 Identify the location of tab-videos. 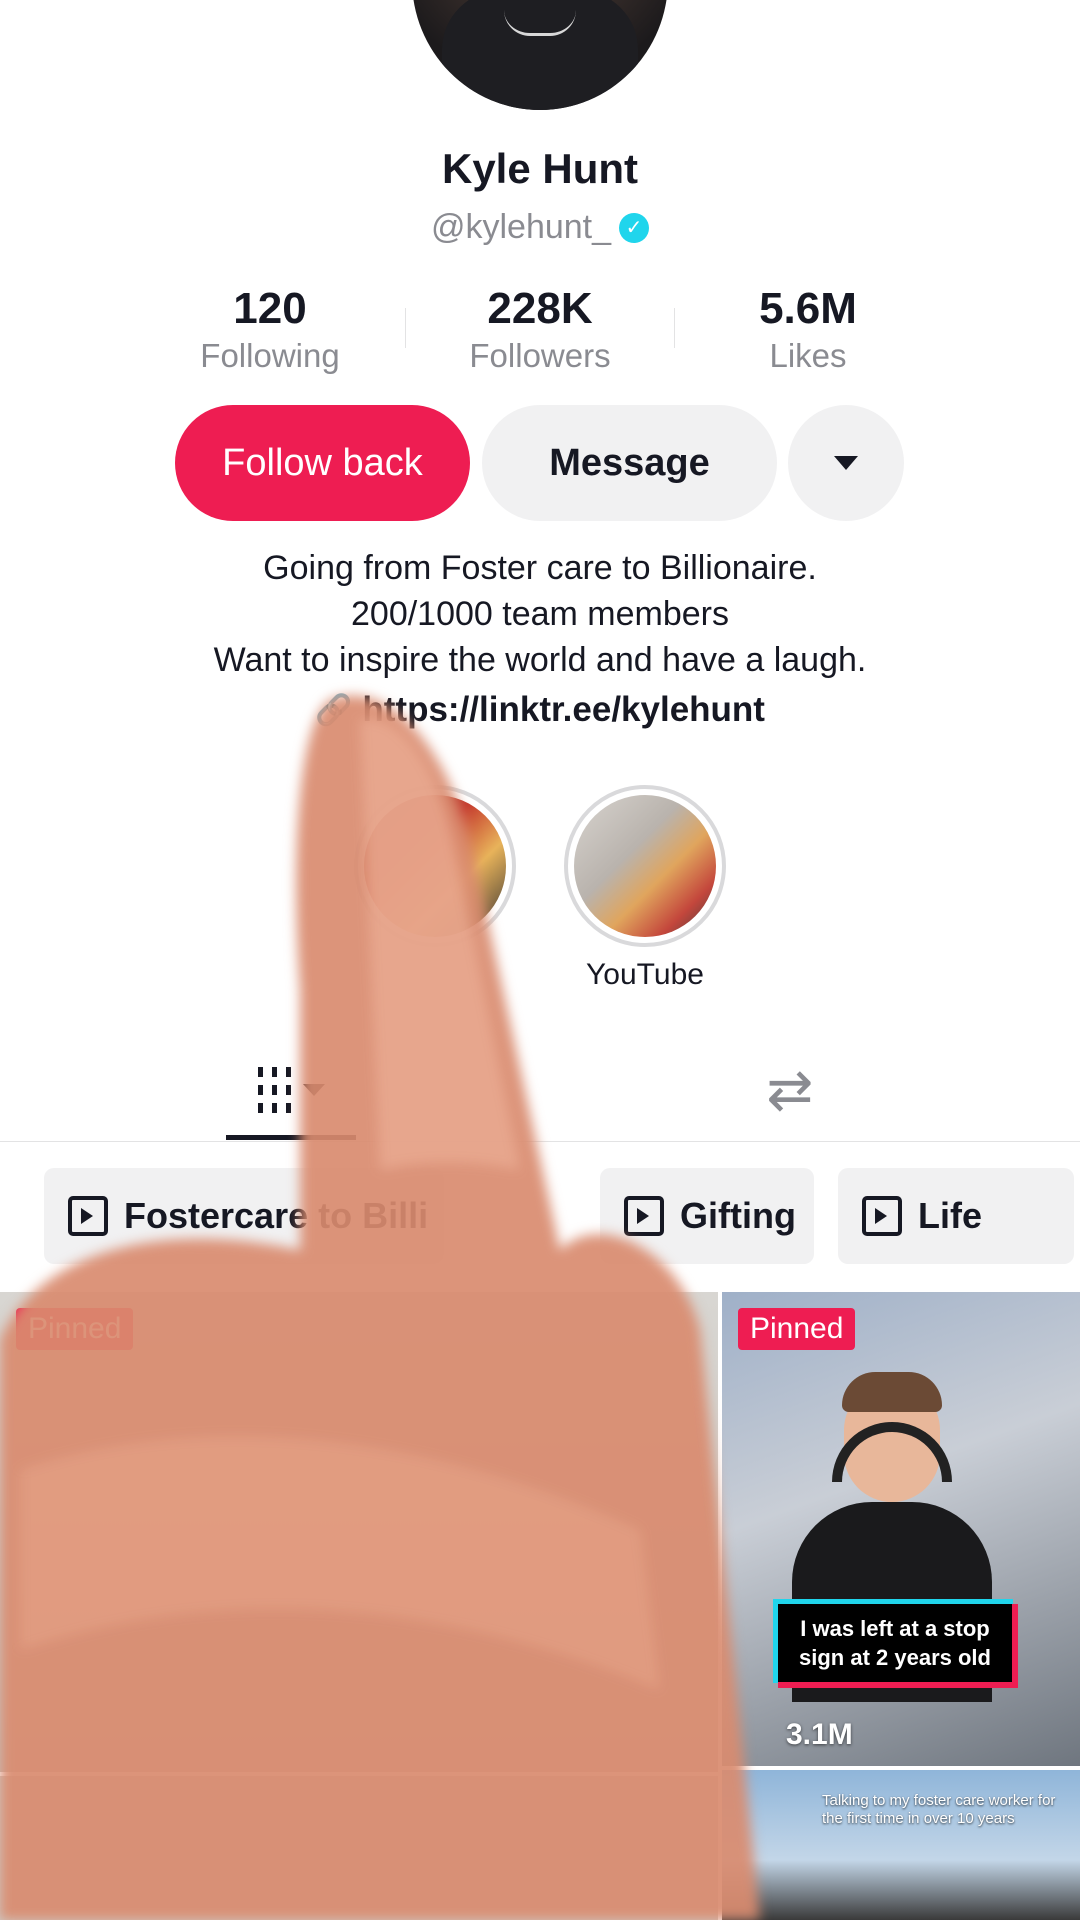
(291, 1090).